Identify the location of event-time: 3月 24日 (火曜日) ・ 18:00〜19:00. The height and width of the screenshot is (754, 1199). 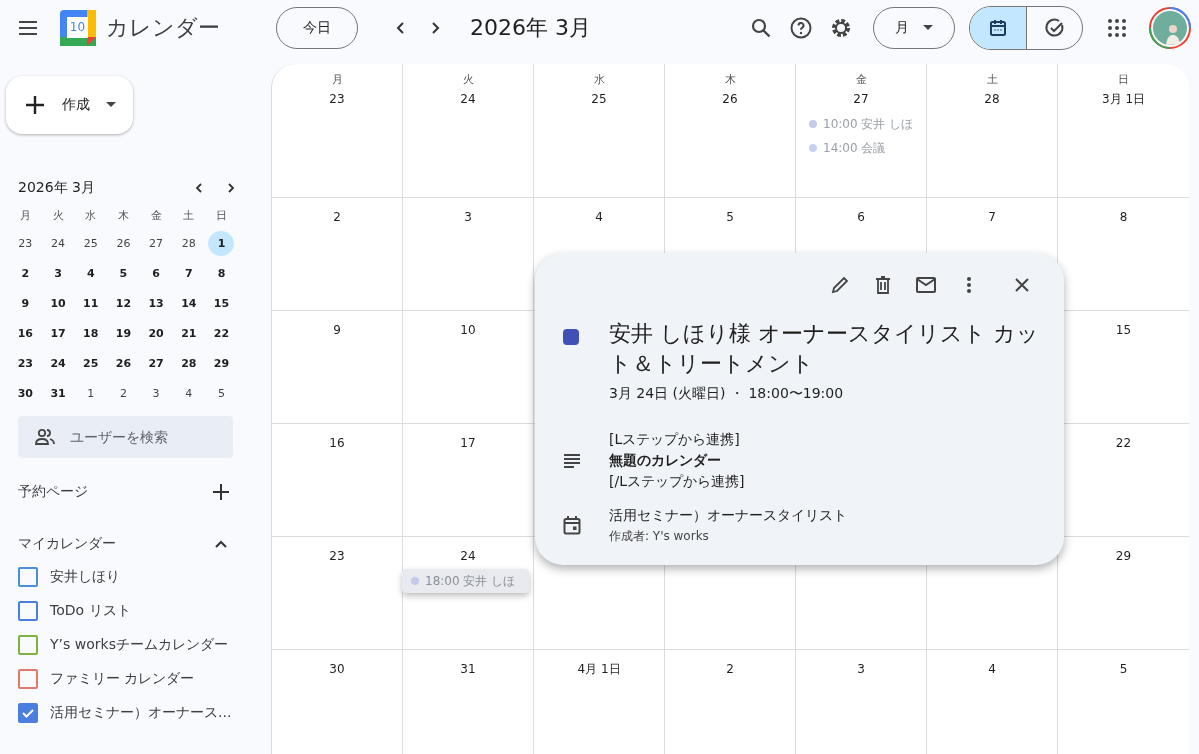
(727, 394).